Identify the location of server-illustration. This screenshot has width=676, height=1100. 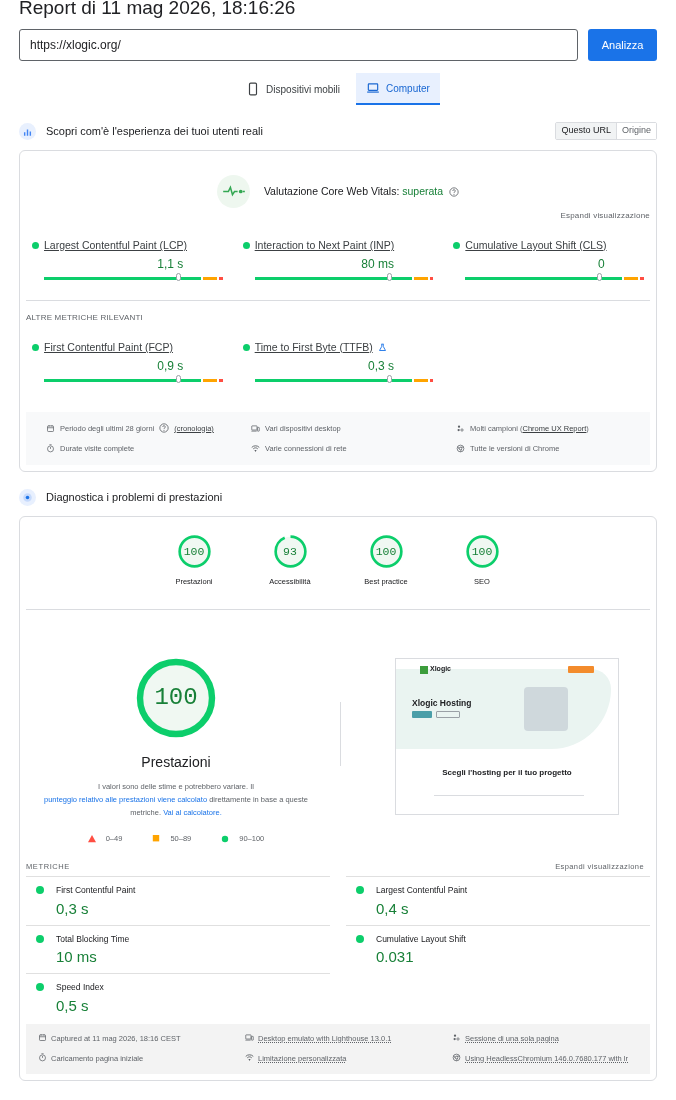
(546, 709).